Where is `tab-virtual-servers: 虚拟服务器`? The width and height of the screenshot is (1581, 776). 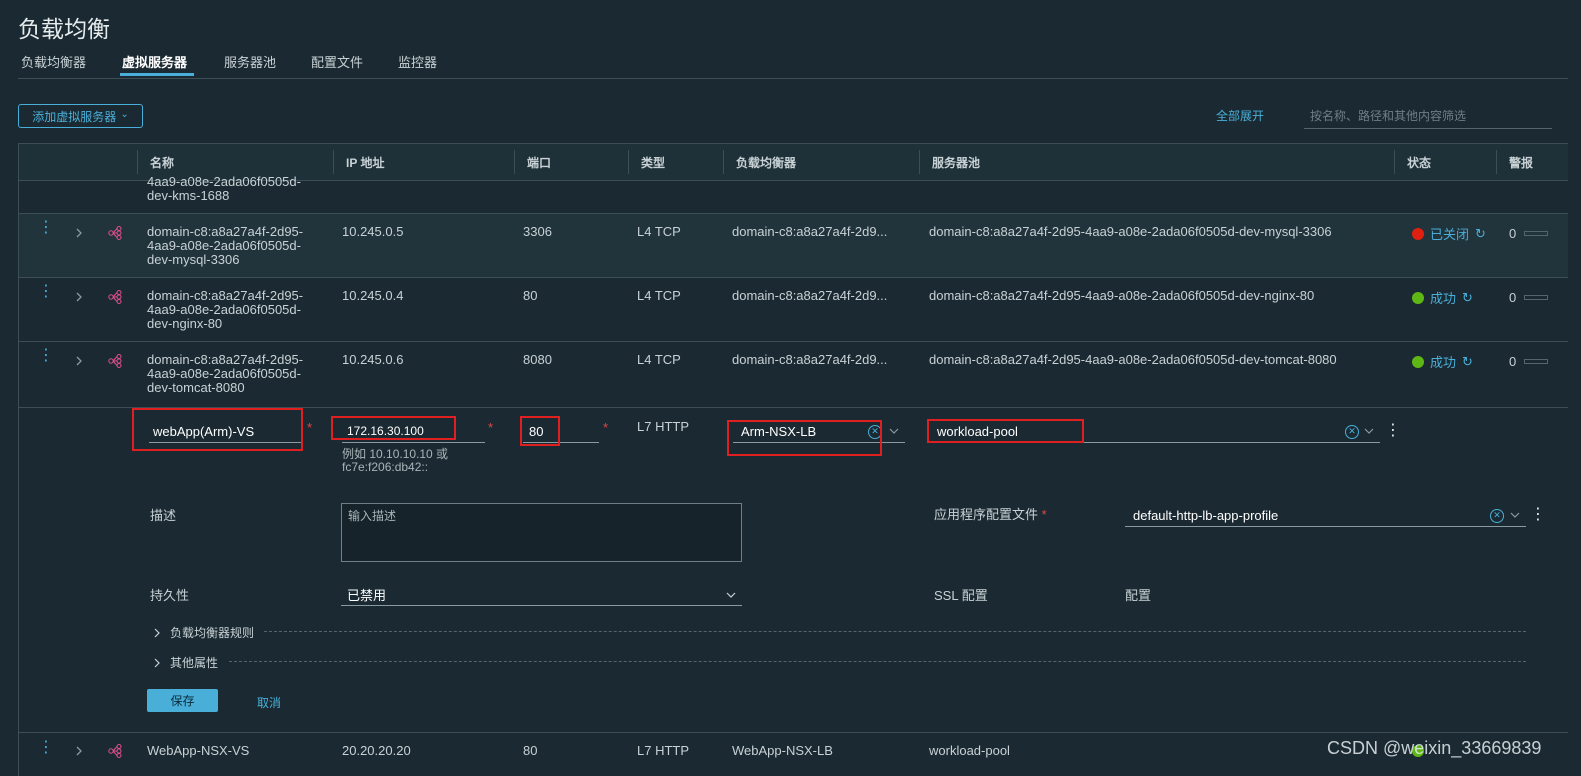 tab-virtual-servers: 虚拟服务器 is located at coordinates (154, 61).